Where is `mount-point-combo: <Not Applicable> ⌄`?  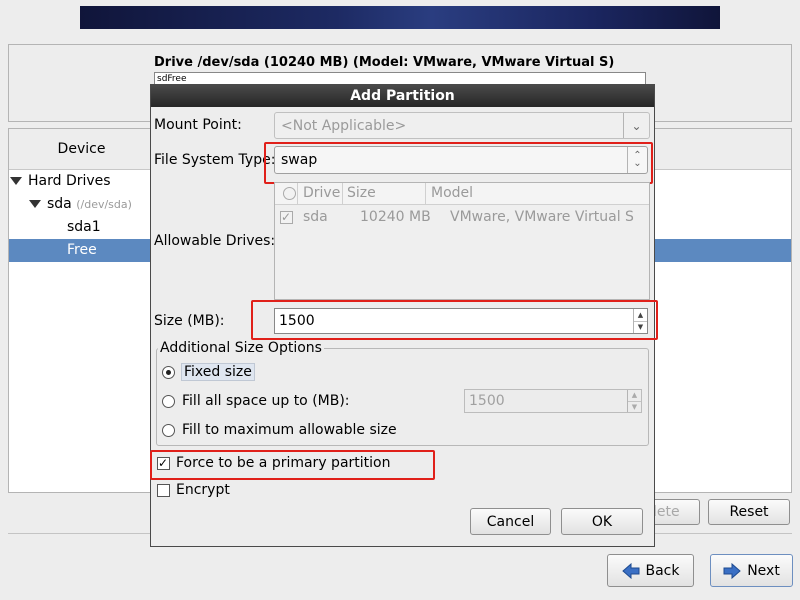 mount-point-combo: <Not Applicable> ⌄ is located at coordinates (462, 125).